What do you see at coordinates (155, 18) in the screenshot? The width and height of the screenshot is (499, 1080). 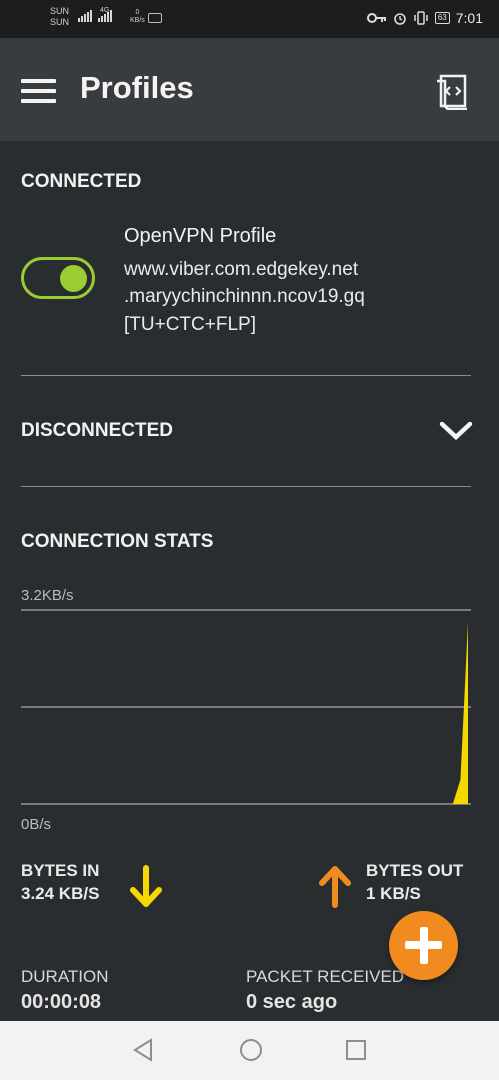 I see `message-icon` at bounding box center [155, 18].